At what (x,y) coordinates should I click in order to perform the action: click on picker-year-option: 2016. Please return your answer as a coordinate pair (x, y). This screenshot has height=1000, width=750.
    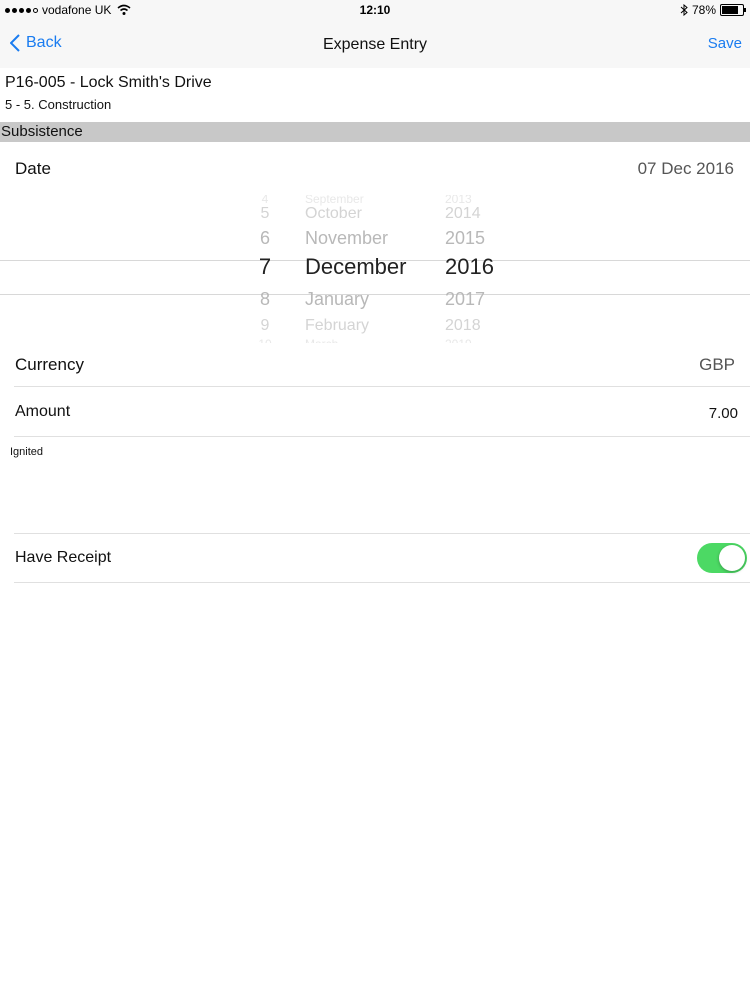
    Looking at the image, I should click on (469, 267).